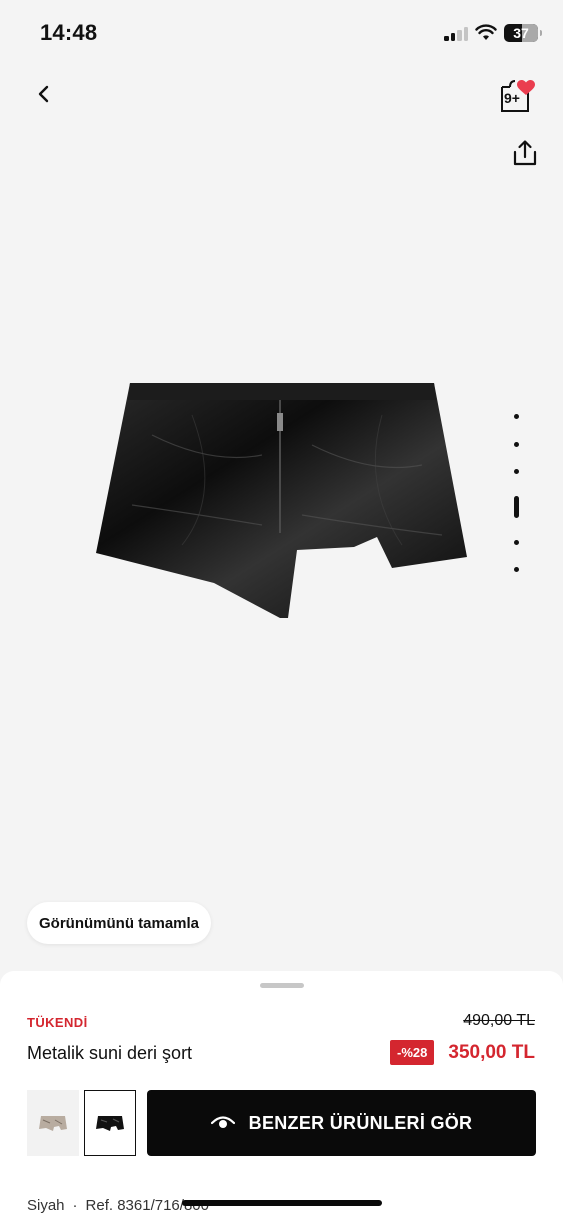 This screenshot has width=563, height=1218. I want to click on shopping-bag-button: 9+, so click(518, 96).